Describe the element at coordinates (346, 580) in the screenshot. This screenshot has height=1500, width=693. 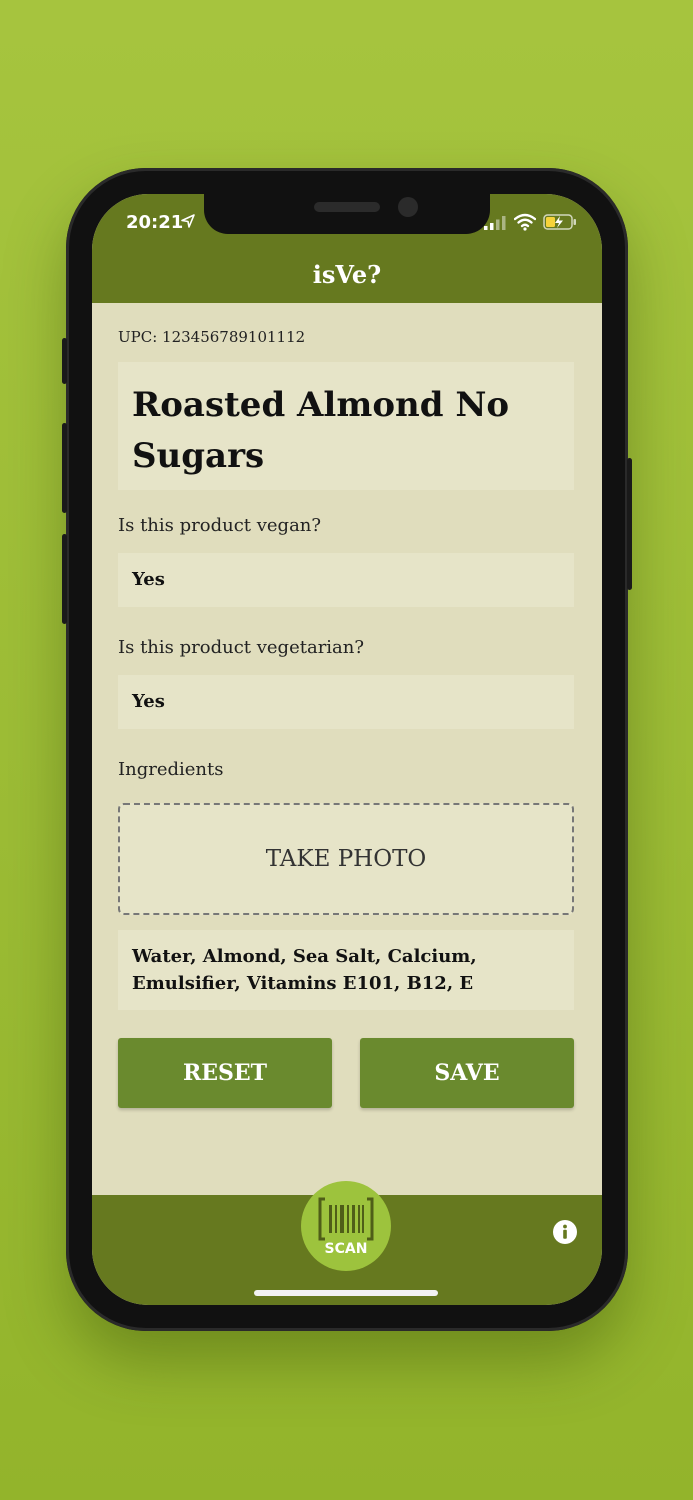
I see `vegan-select: Yes` at that location.